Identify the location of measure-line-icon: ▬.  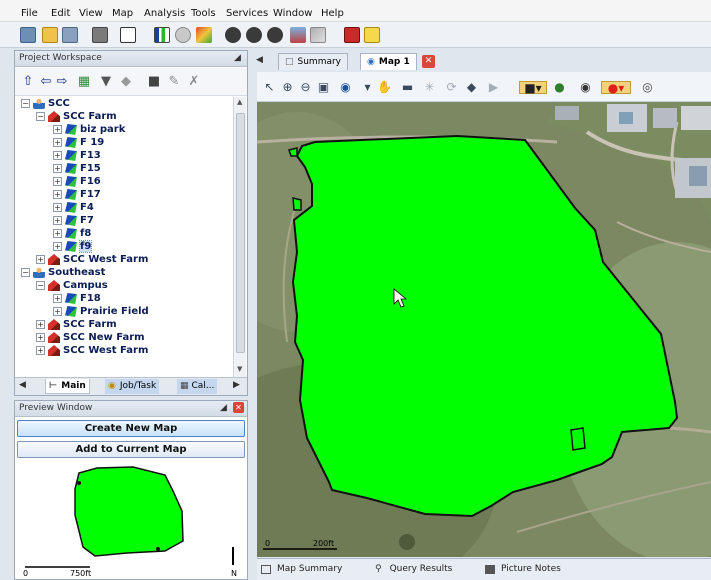
(407, 87).